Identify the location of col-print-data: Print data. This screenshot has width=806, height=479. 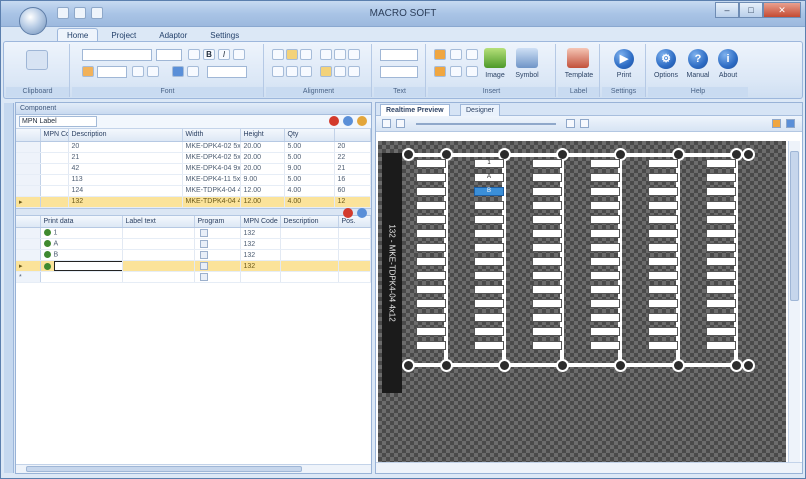
(81, 221).